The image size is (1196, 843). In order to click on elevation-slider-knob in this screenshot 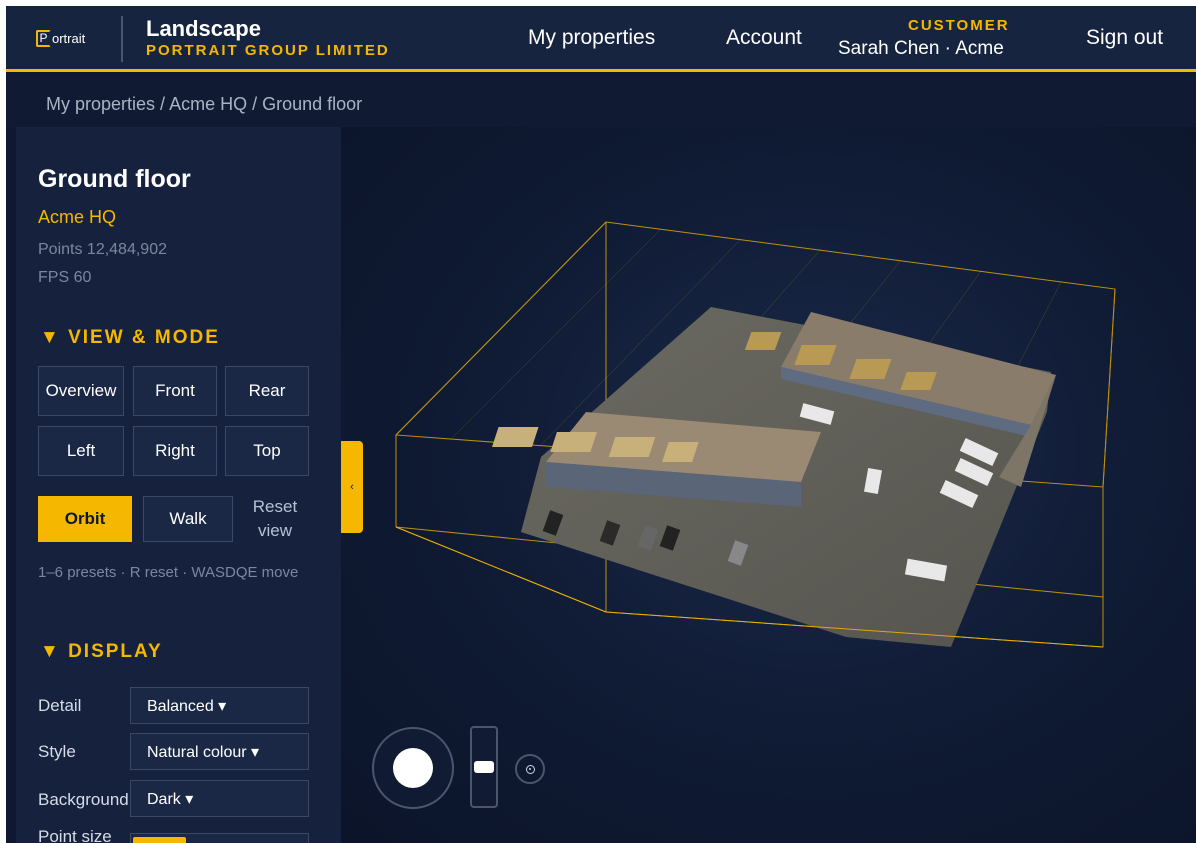, I will do `click(484, 767)`.